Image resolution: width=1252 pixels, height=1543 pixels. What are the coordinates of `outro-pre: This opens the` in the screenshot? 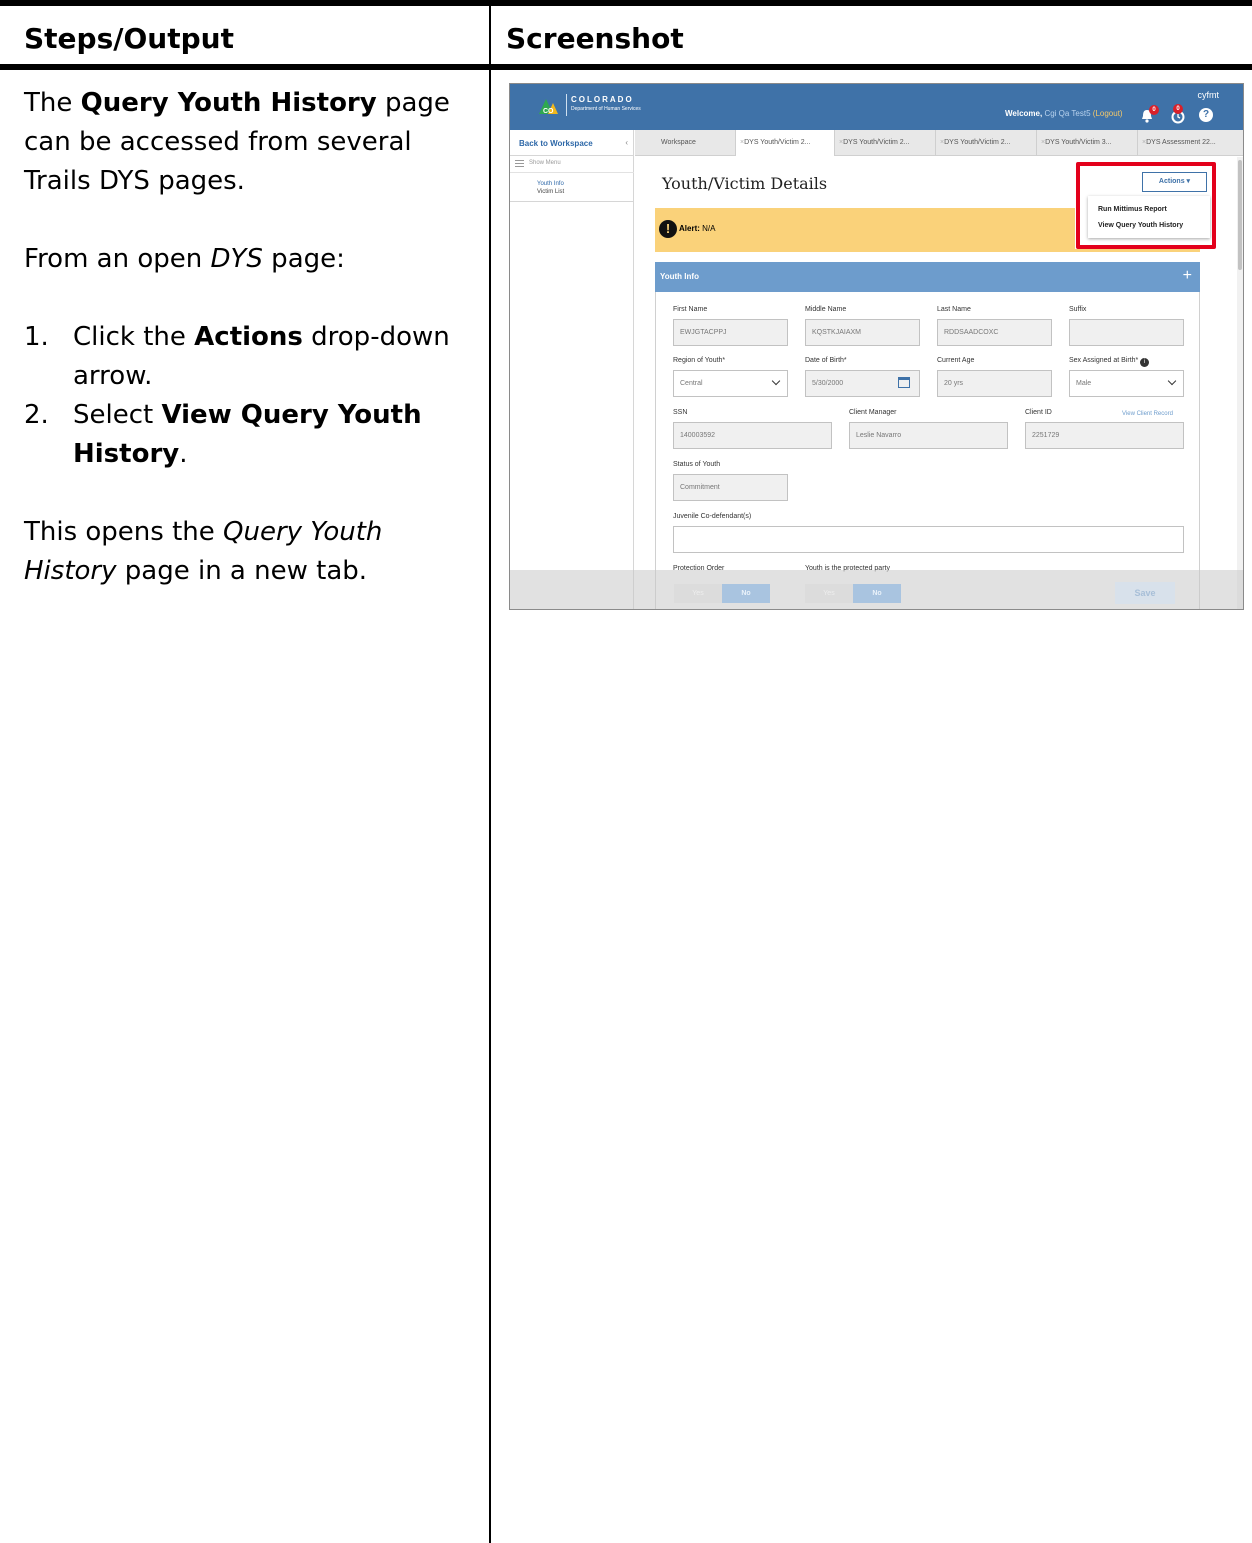 It's located at (124, 532).